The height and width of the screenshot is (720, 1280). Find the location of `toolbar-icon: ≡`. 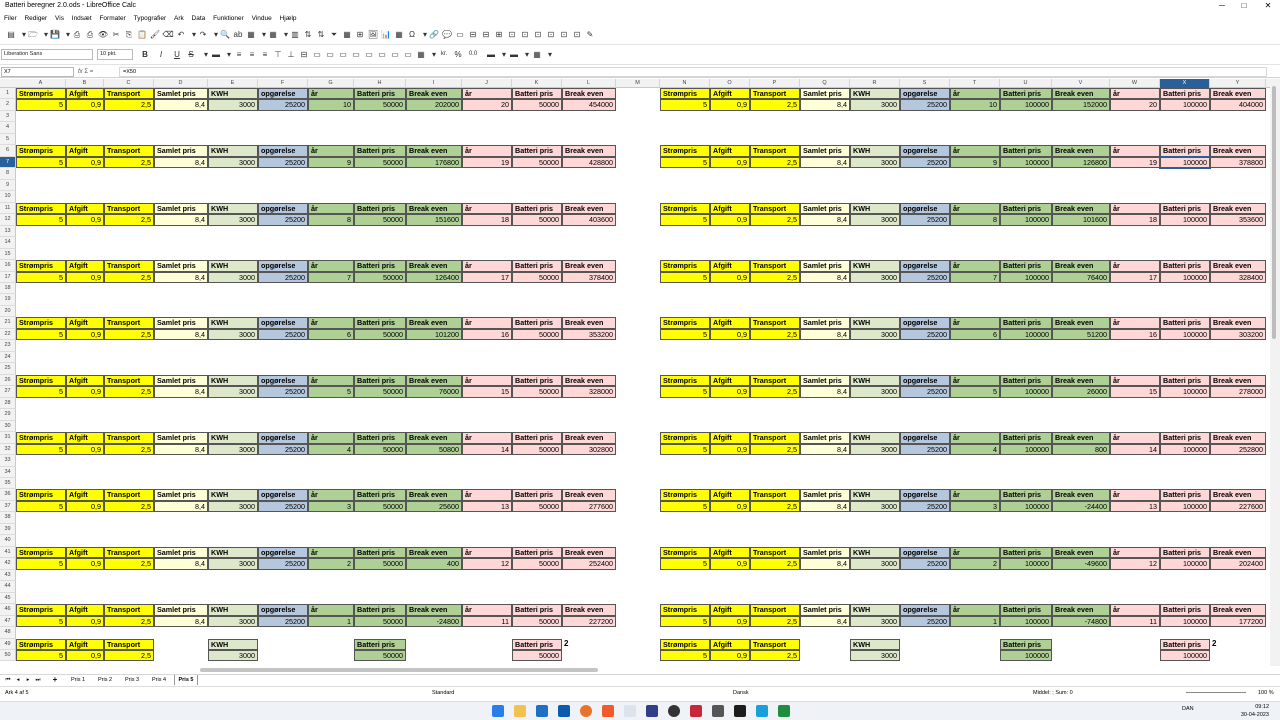

toolbar-icon: ≡ is located at coordinates (239, 54).